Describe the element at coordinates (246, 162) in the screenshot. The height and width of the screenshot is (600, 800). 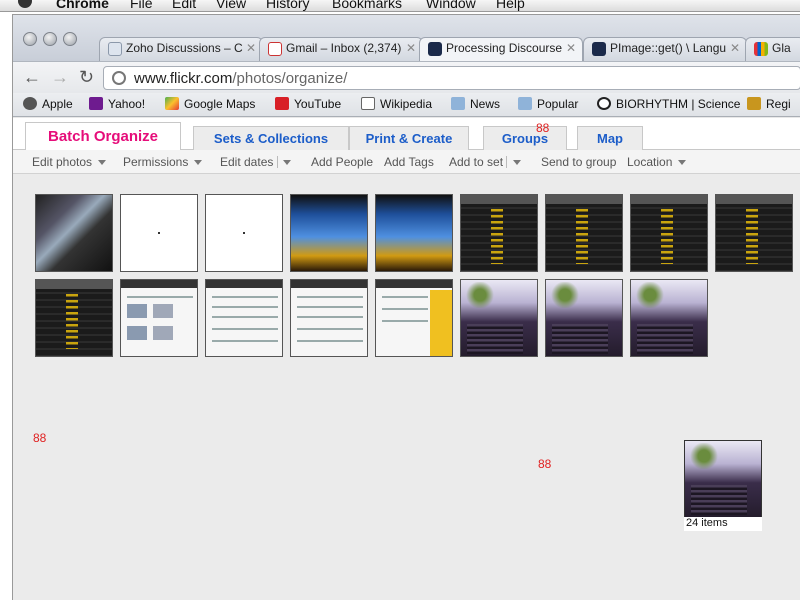
I see `edit-dates-menu: Edit dates` at that location.